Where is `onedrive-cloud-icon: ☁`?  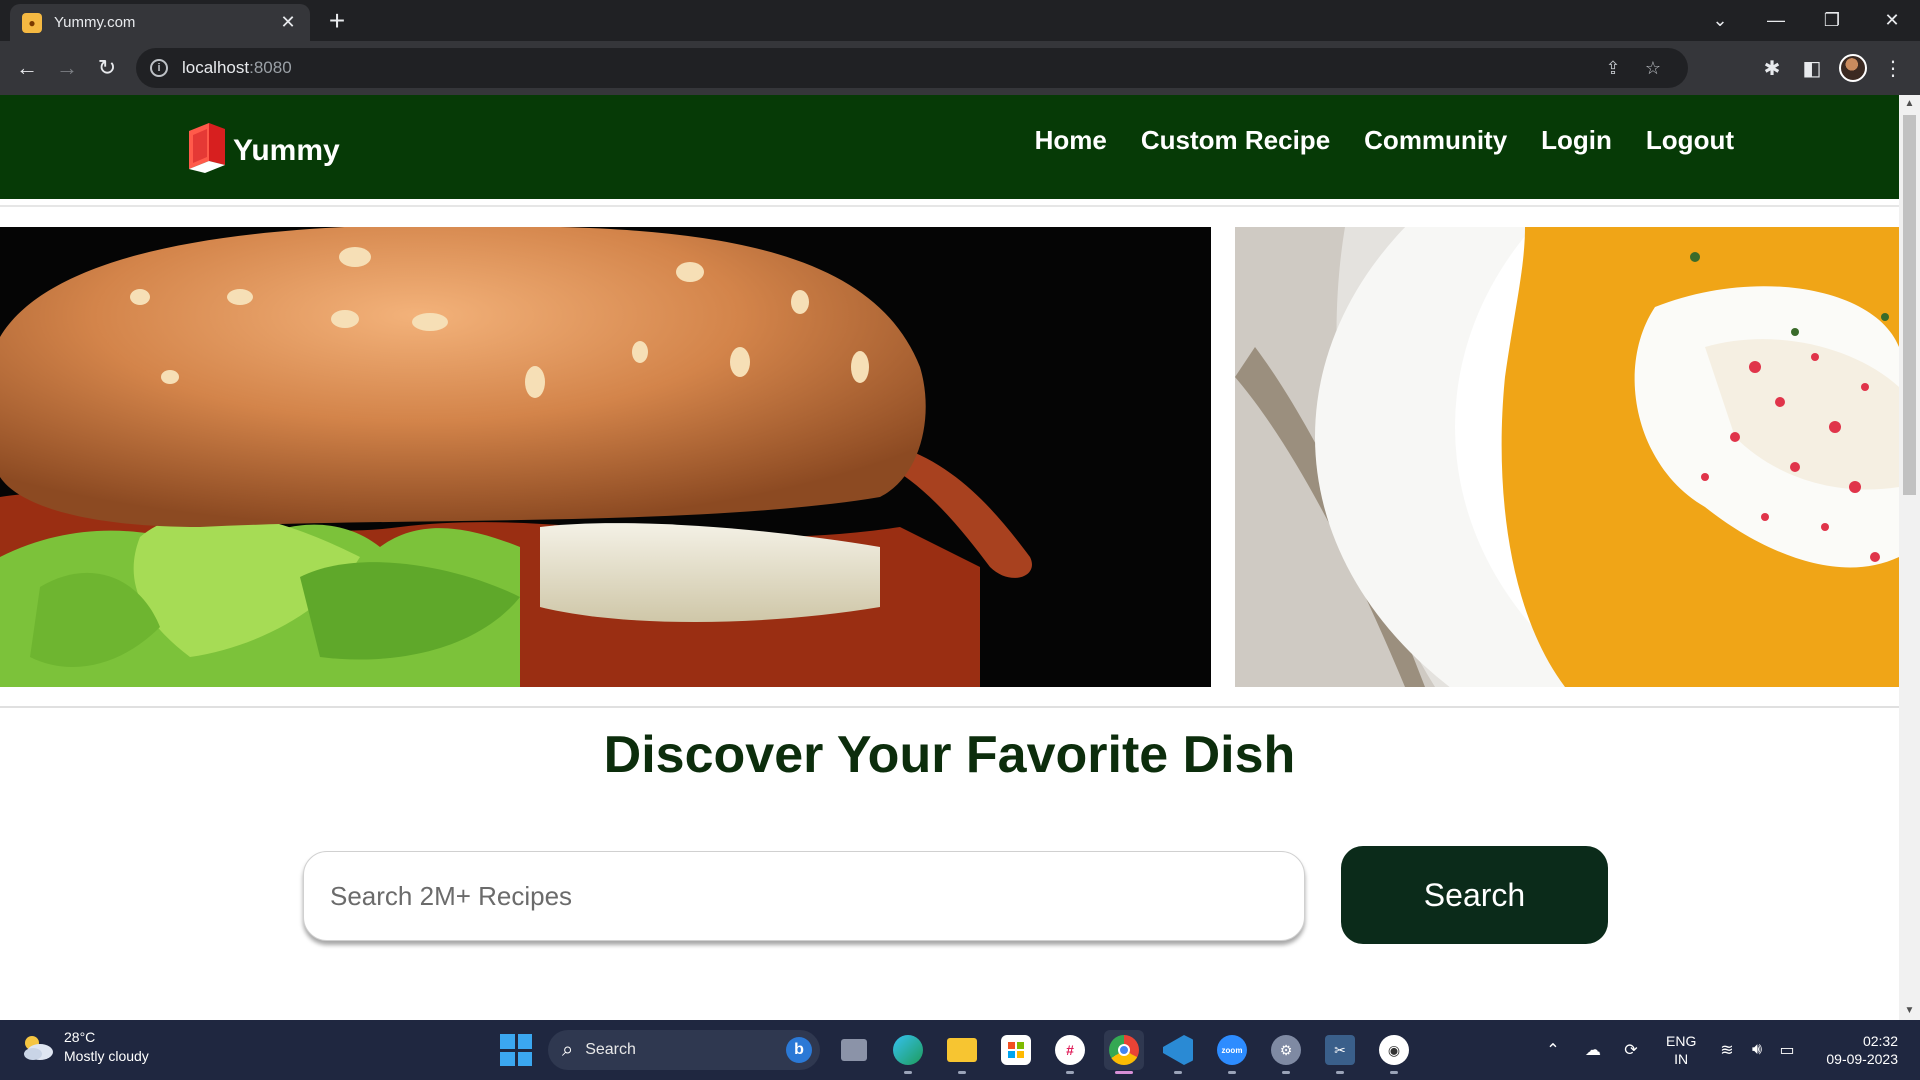
onedrive-cloud-icon: ☁ is located at coordinates (1593, 1050).